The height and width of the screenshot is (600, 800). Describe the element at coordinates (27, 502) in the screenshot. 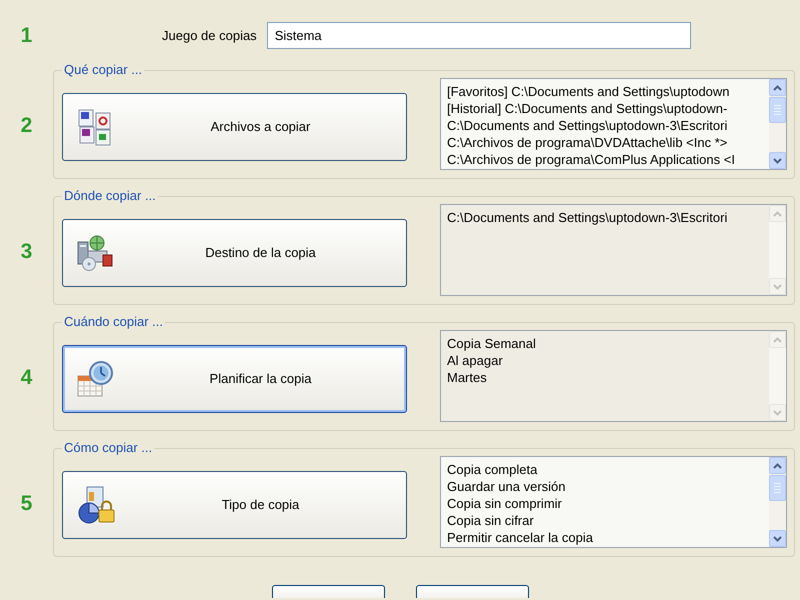

I see `section-number: 5` at that location.